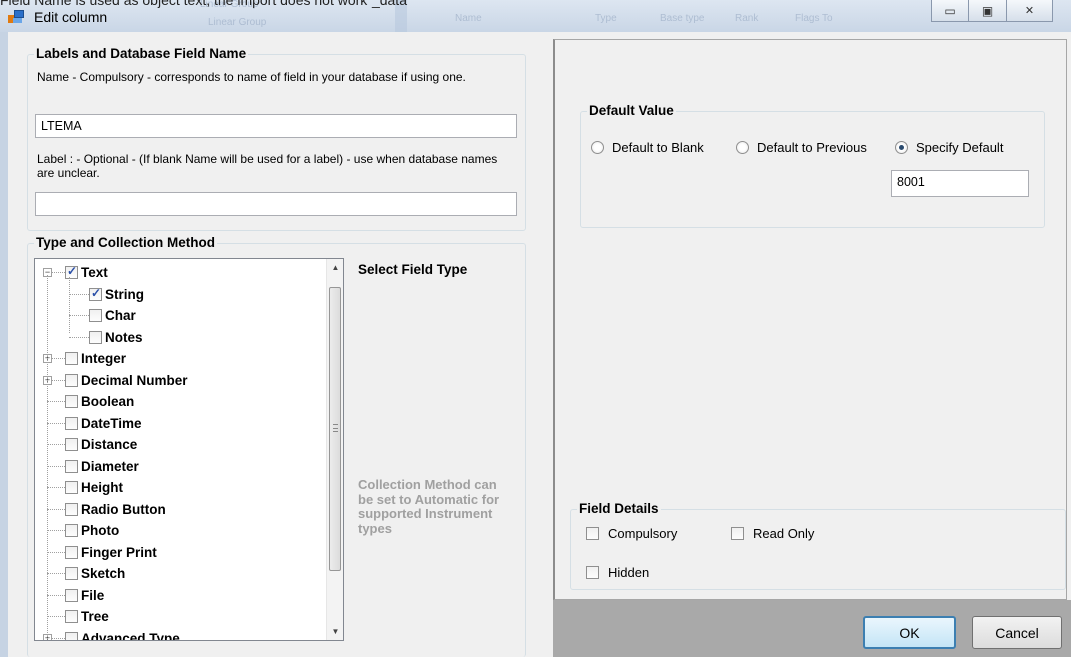 This screenshot has width=1071, height=657. Describe the element at coordinates (801, 147) in the screenshot. I see `radio-default-previous: Default to Previous` at that location.